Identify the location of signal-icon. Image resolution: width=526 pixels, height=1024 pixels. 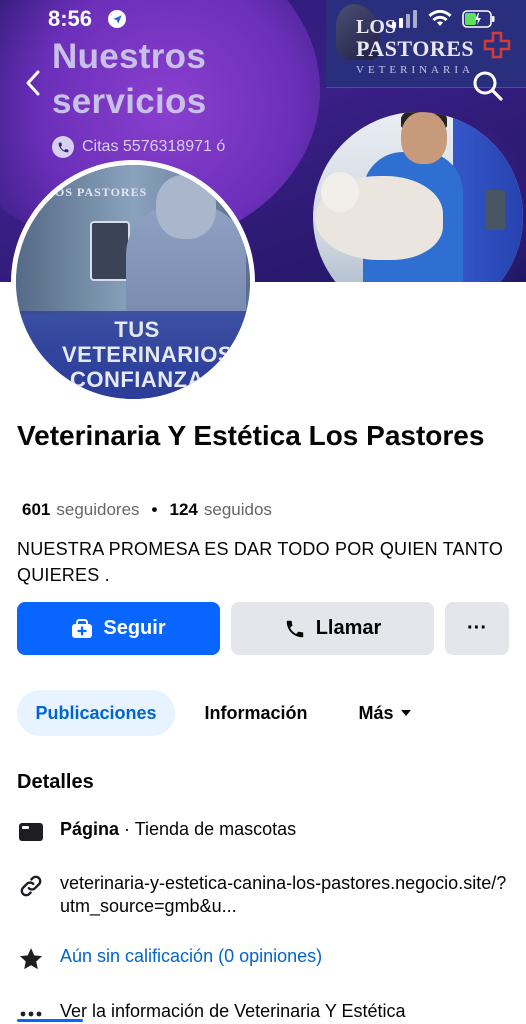
(404, 19).